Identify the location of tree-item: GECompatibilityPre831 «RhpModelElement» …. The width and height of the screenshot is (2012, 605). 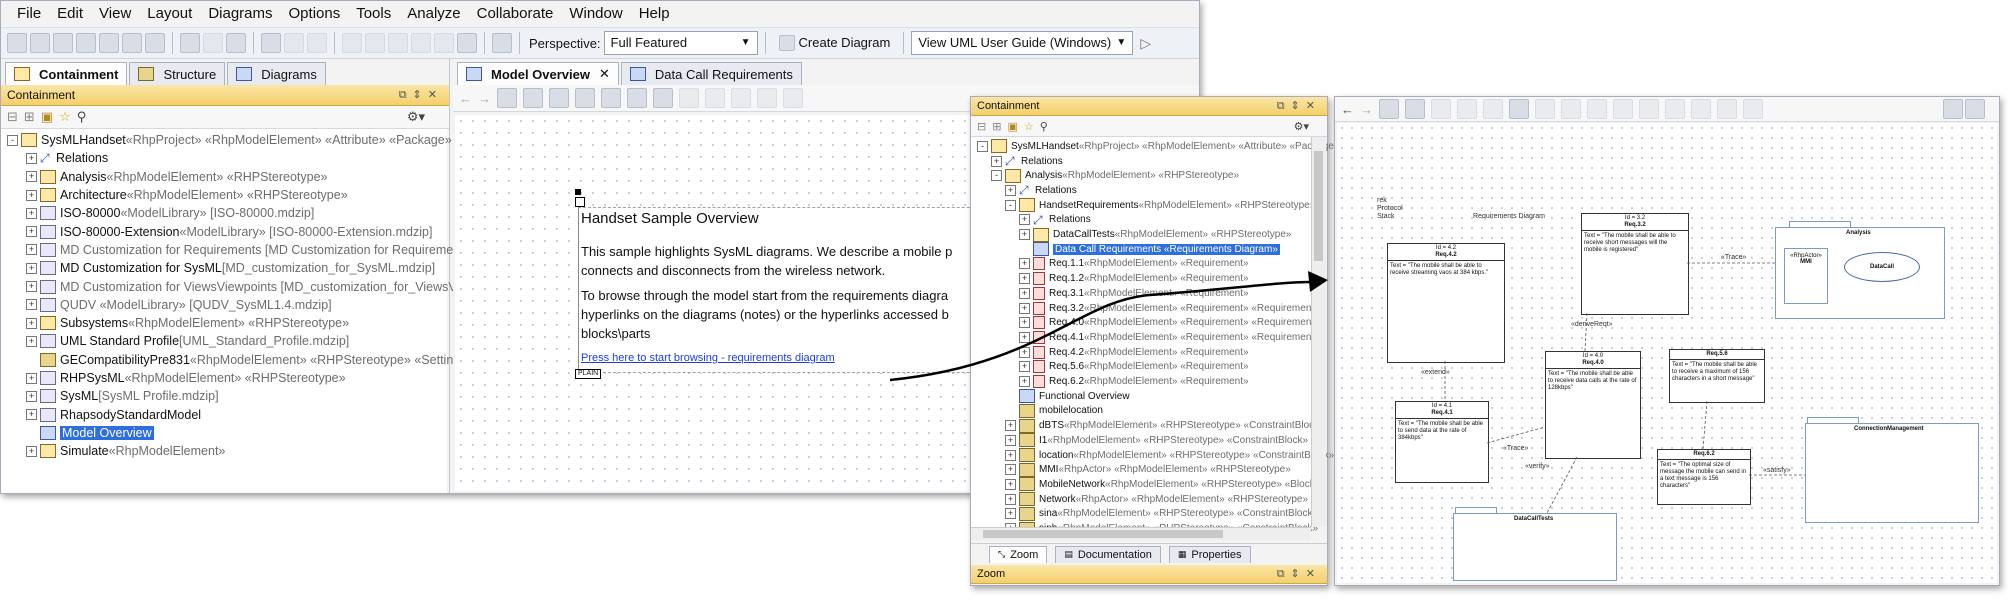
(249, 360).